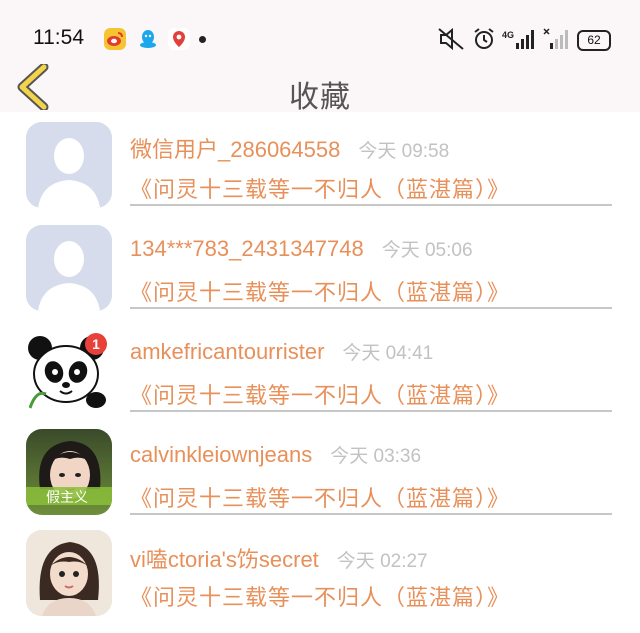 The image size is (640, 633). What do you see at coordinates (235, 149) in the screenshot?
I see `username: 微信用户_286064558` at bounding box center [235, 149].